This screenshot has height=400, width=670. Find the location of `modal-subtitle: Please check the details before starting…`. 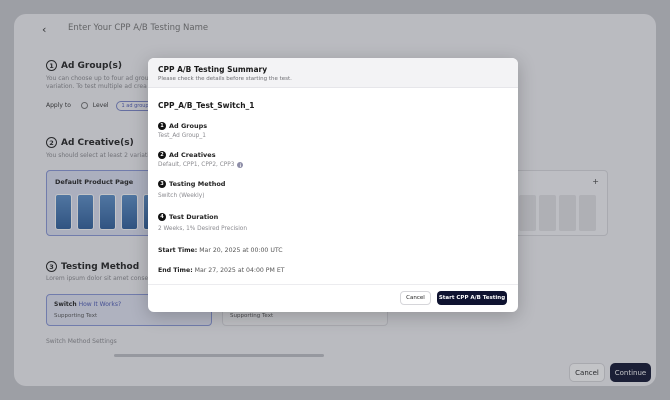

modal-subtitle: Please check the details before starting… is located at coordinates (225, 79).